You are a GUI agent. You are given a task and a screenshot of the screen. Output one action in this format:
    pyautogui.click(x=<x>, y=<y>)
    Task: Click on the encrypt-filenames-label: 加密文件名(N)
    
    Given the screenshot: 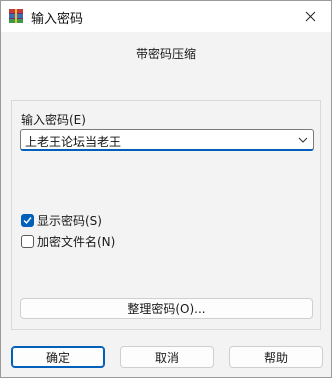 What is the action you would take?
    pyautogui.click(x=76, y=241)
    